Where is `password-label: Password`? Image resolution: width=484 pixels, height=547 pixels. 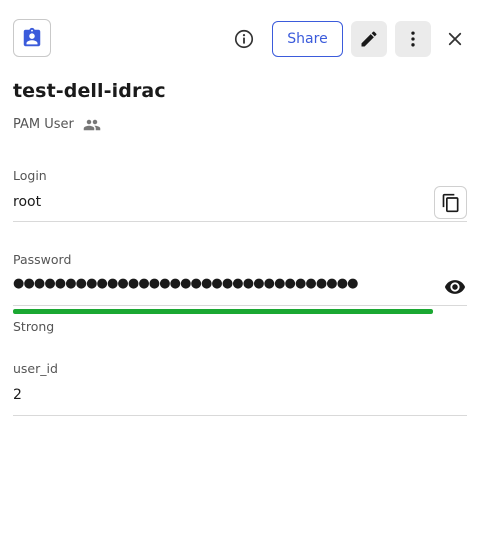 password-label: Password is located at coordinates (42, 259).